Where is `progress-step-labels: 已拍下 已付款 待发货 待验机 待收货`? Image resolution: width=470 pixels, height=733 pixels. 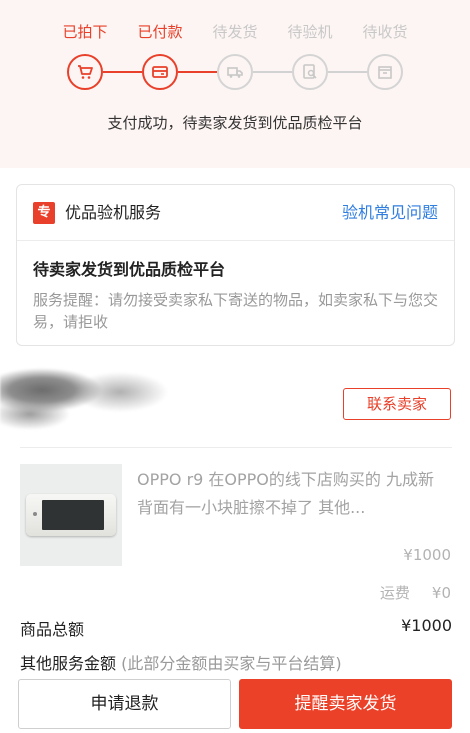
progress-step-labels: 已拍下 已付款 待发货 待验机 待收货 is located at coordinates (235, 32).